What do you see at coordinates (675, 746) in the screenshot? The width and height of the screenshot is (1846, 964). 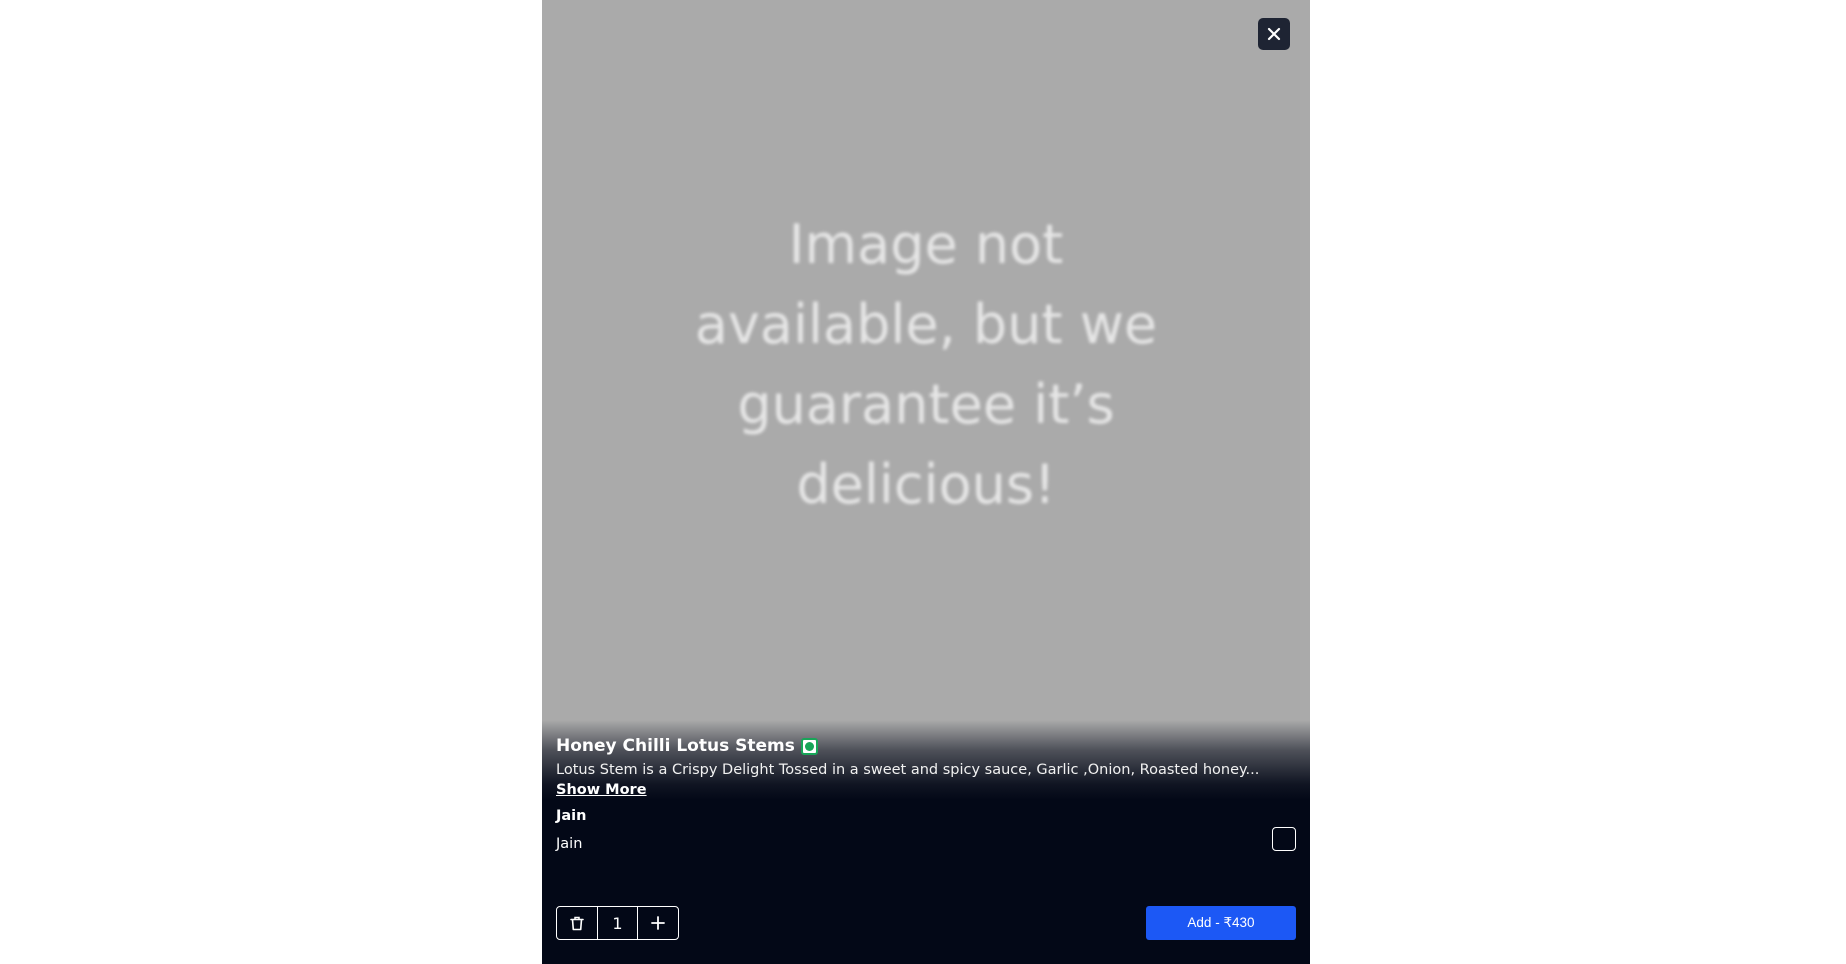 I see `item-name: Honey Chilli Lotus Stems` at bounding box center [675, 746].